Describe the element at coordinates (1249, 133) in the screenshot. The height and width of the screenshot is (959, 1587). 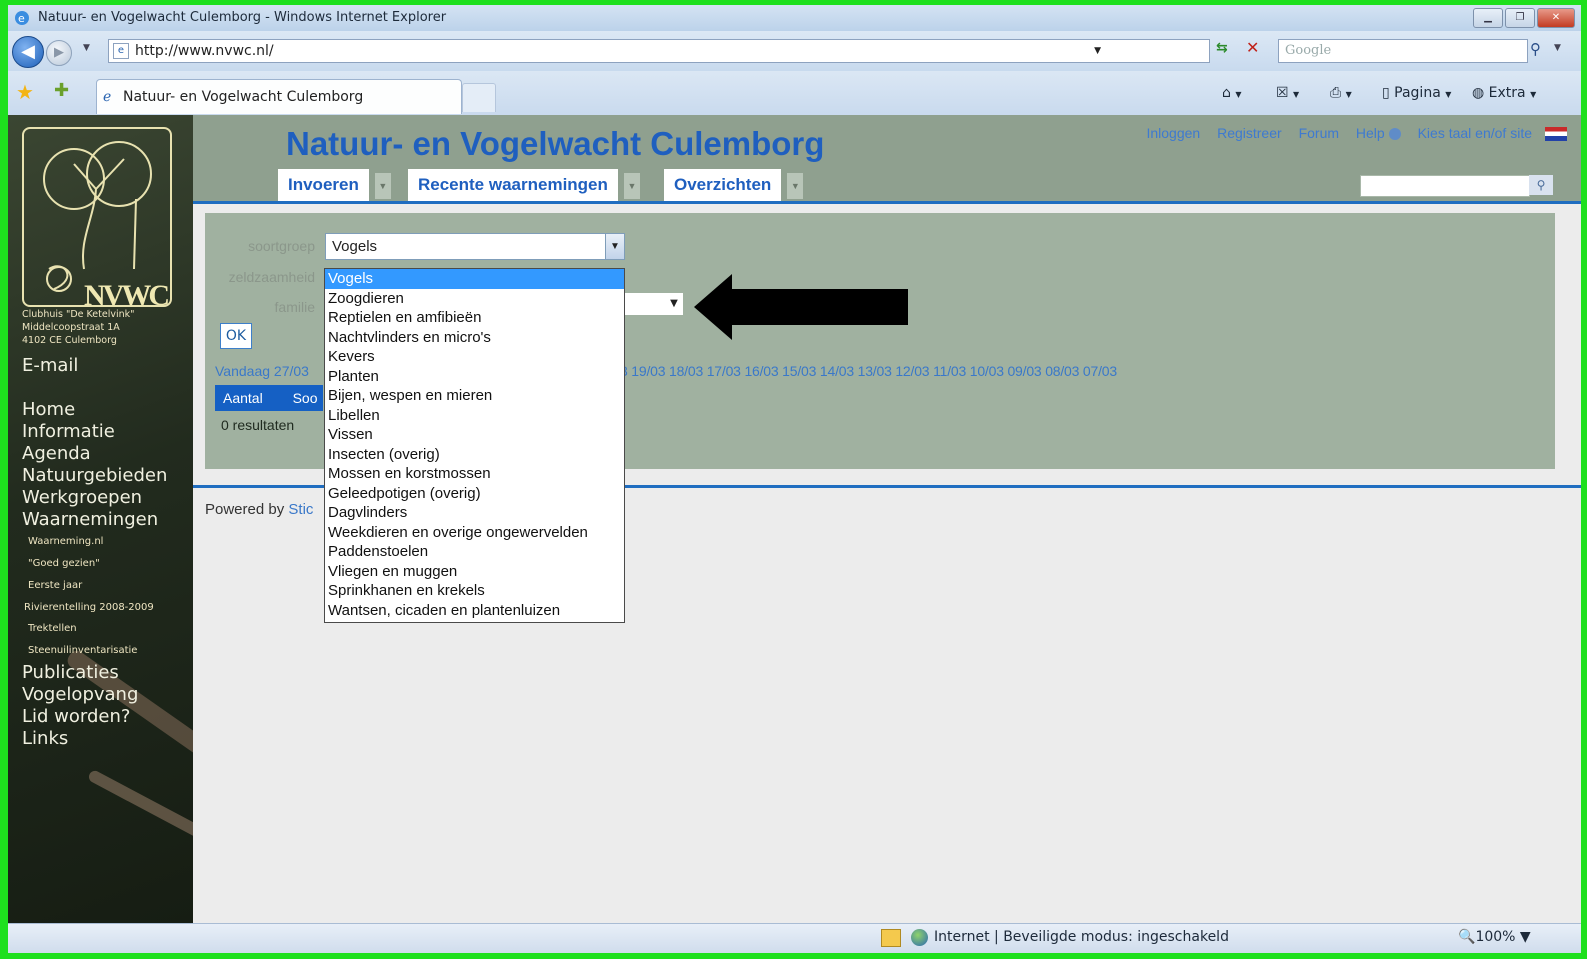
I see `register-link: Registreer` at that location.